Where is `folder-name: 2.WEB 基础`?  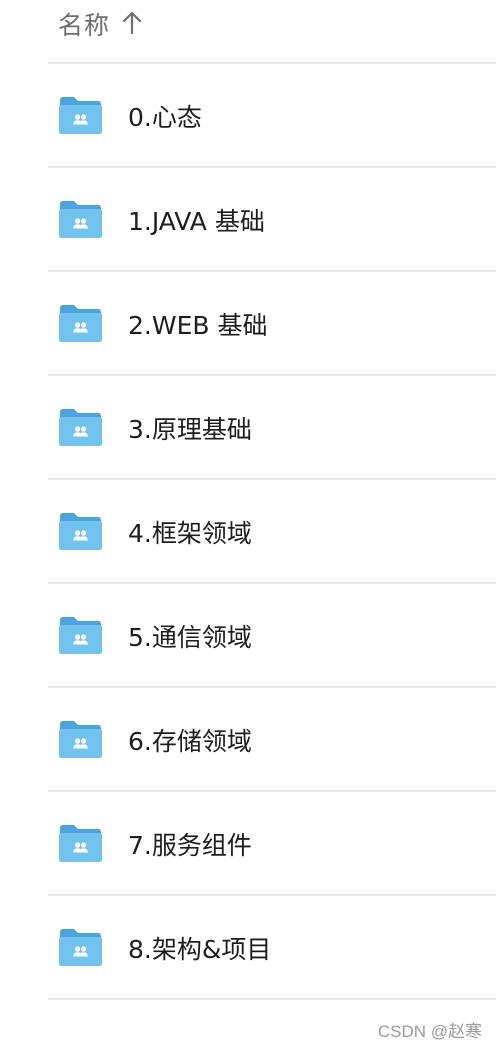 folder-name: 2.WEB 基础 is located at coordinates (198, 325).